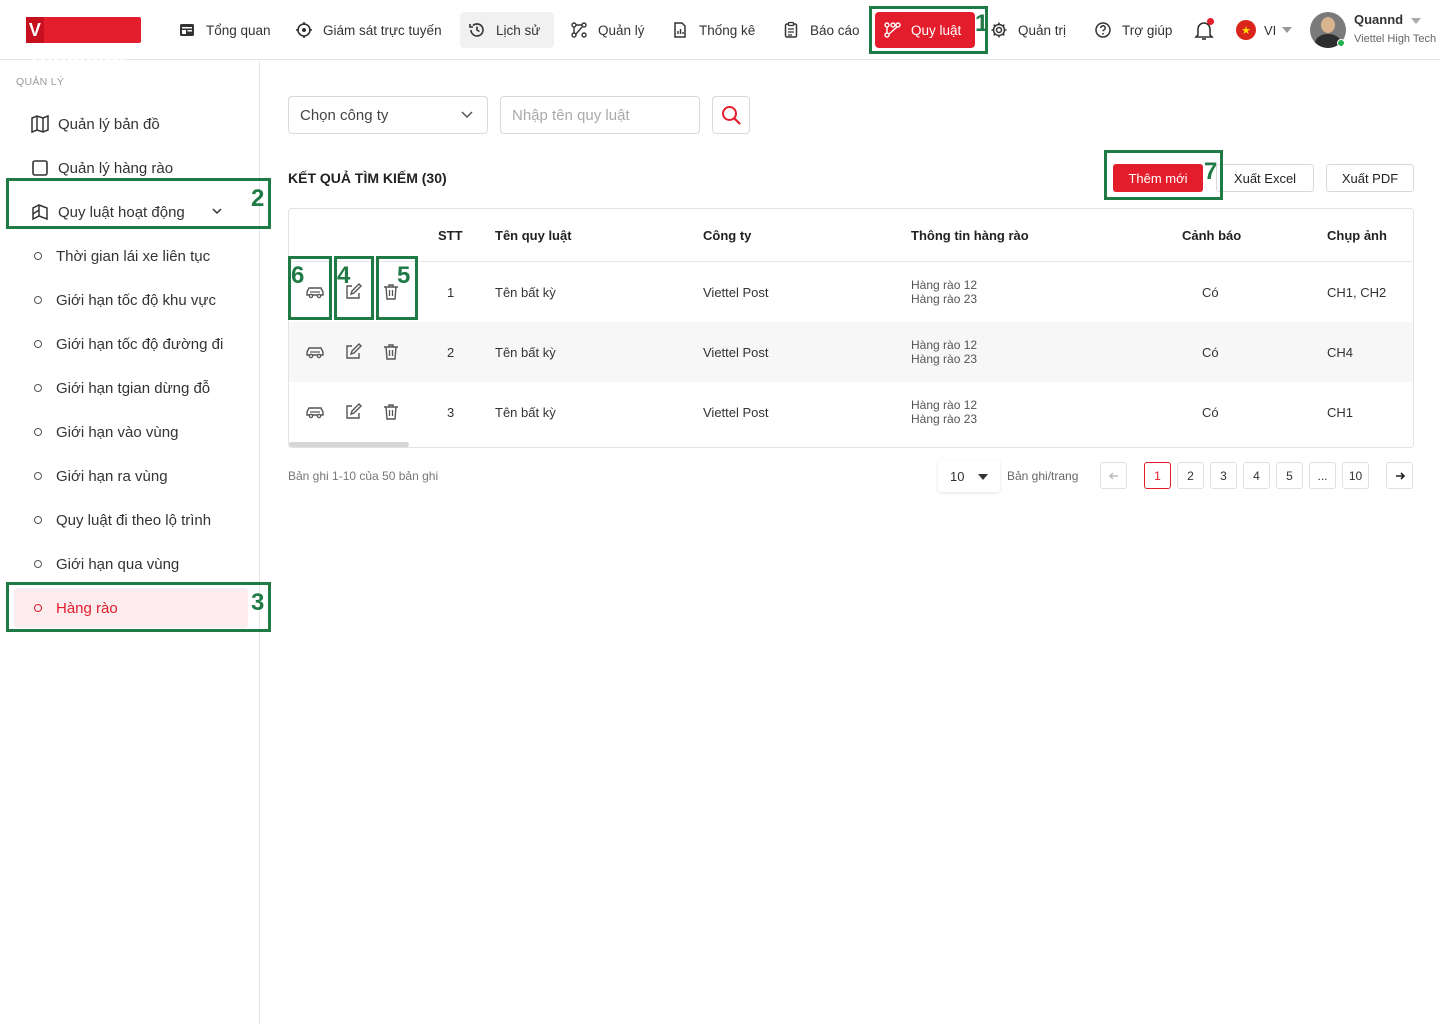 The width and height of the screenshot is (1440, 1024). I want to click on sidebar-subitem-thoi-gian-lai-xe: Thời gian lái xe liên tục, so click(131, 256).